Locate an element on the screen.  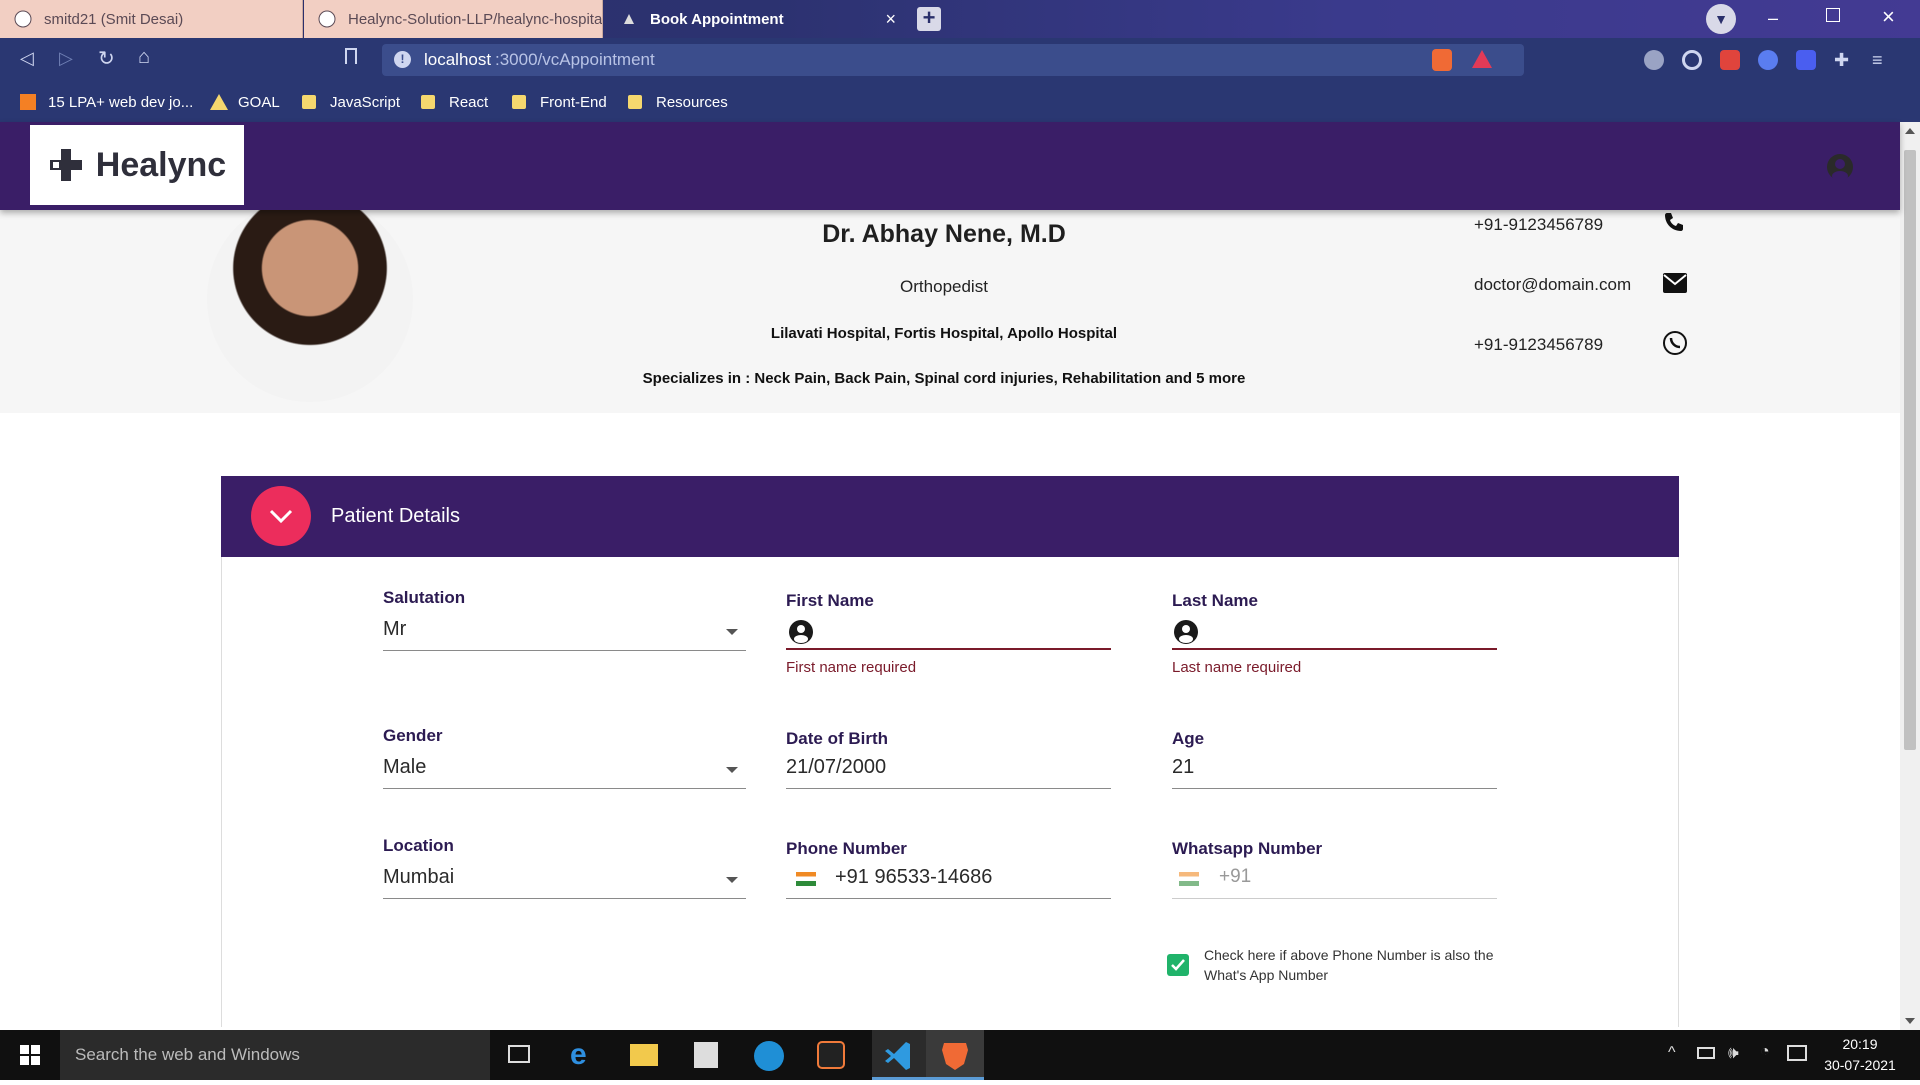
tab-github-repo: Healync-Solution-LLP/healync-hospital is located at coordinates (453, 19).